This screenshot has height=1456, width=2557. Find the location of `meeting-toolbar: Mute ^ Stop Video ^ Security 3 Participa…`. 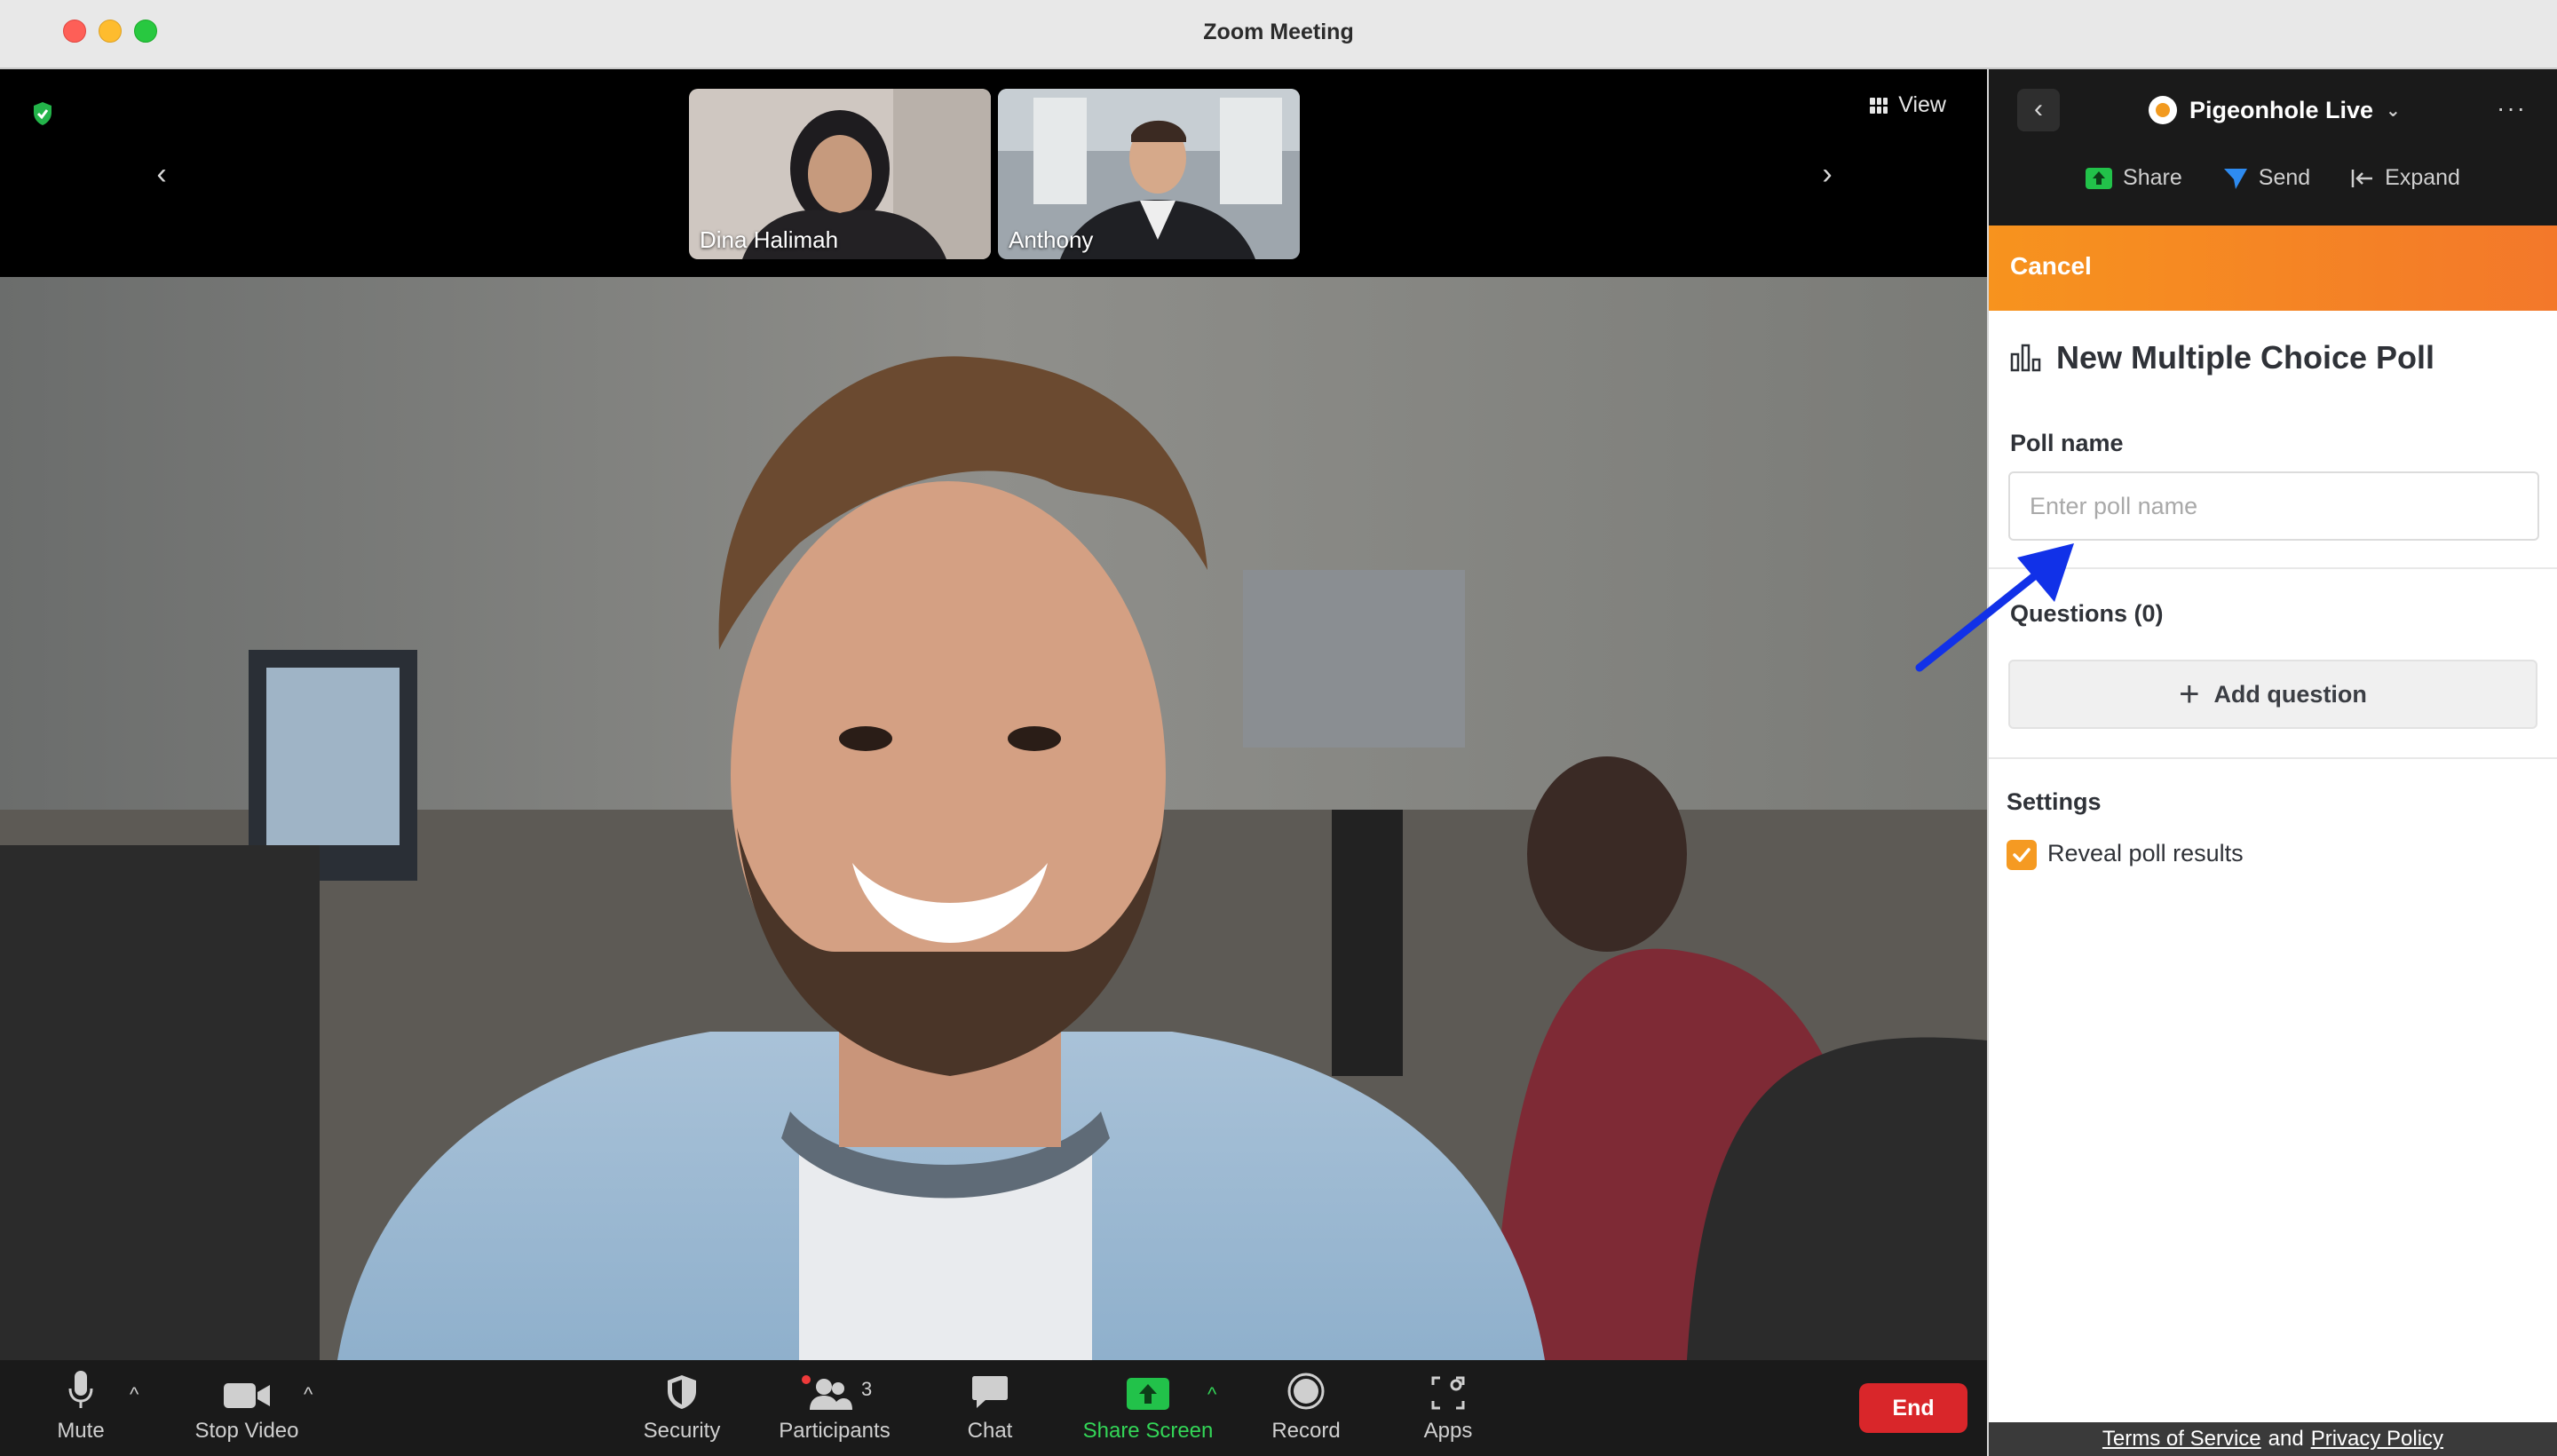

meeting-toolbar: Mute ^ Stop Video ^ Security 3 Participa… is located at coordinates (993, 1408).